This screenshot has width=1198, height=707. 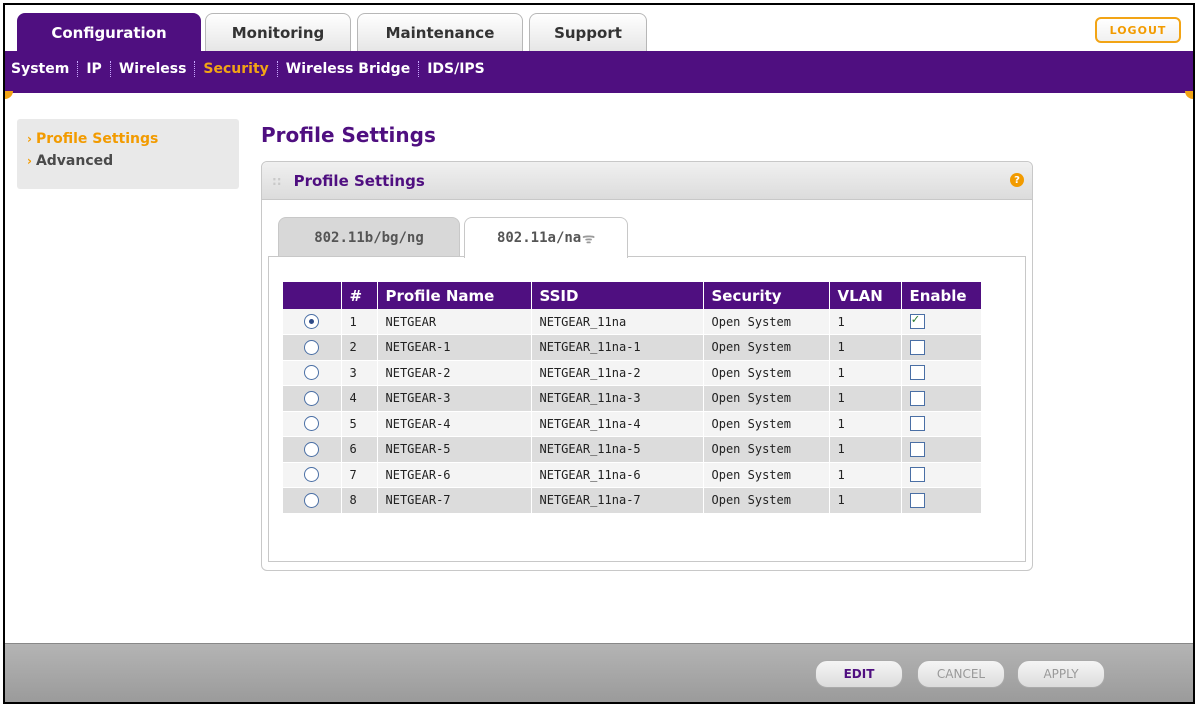 I want to click on subnav-security: Security, so click(x=235, y=69).